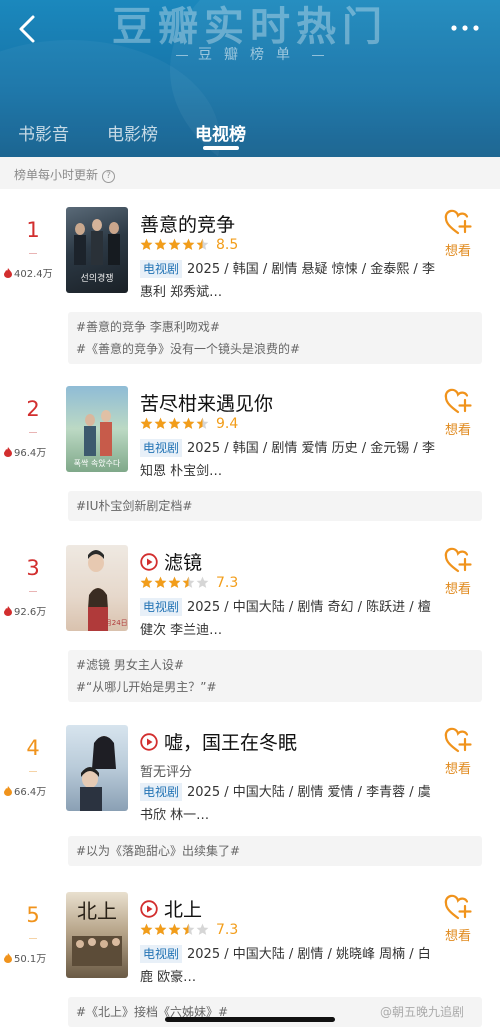 The width and height of the screenshot is (500, 1031). Describe the element at coordinates (132, 132) in the screenshot. I see `tab-movie-chart: 电影榜` at that location.